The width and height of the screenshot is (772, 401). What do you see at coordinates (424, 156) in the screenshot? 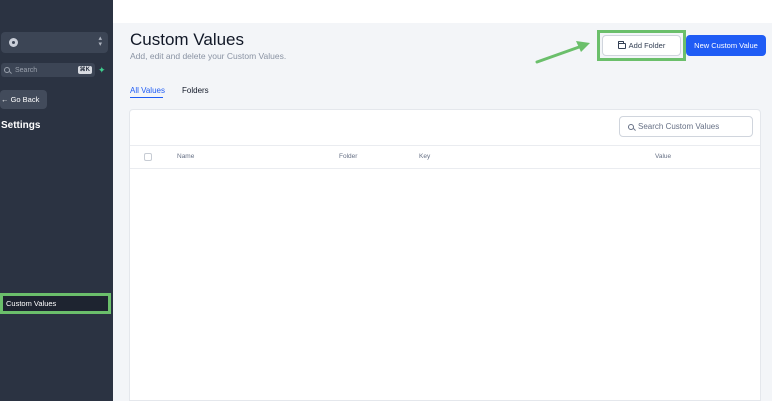
I see `column-header-key: Key` at bounding box center [424, 156].